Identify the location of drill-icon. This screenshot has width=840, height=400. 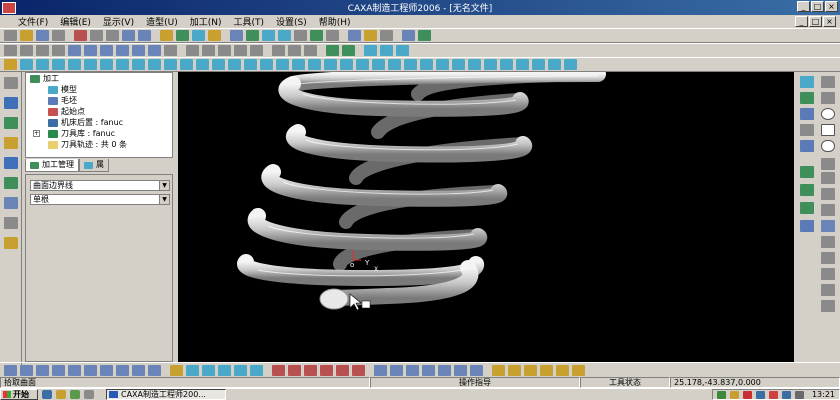
(282, 64).